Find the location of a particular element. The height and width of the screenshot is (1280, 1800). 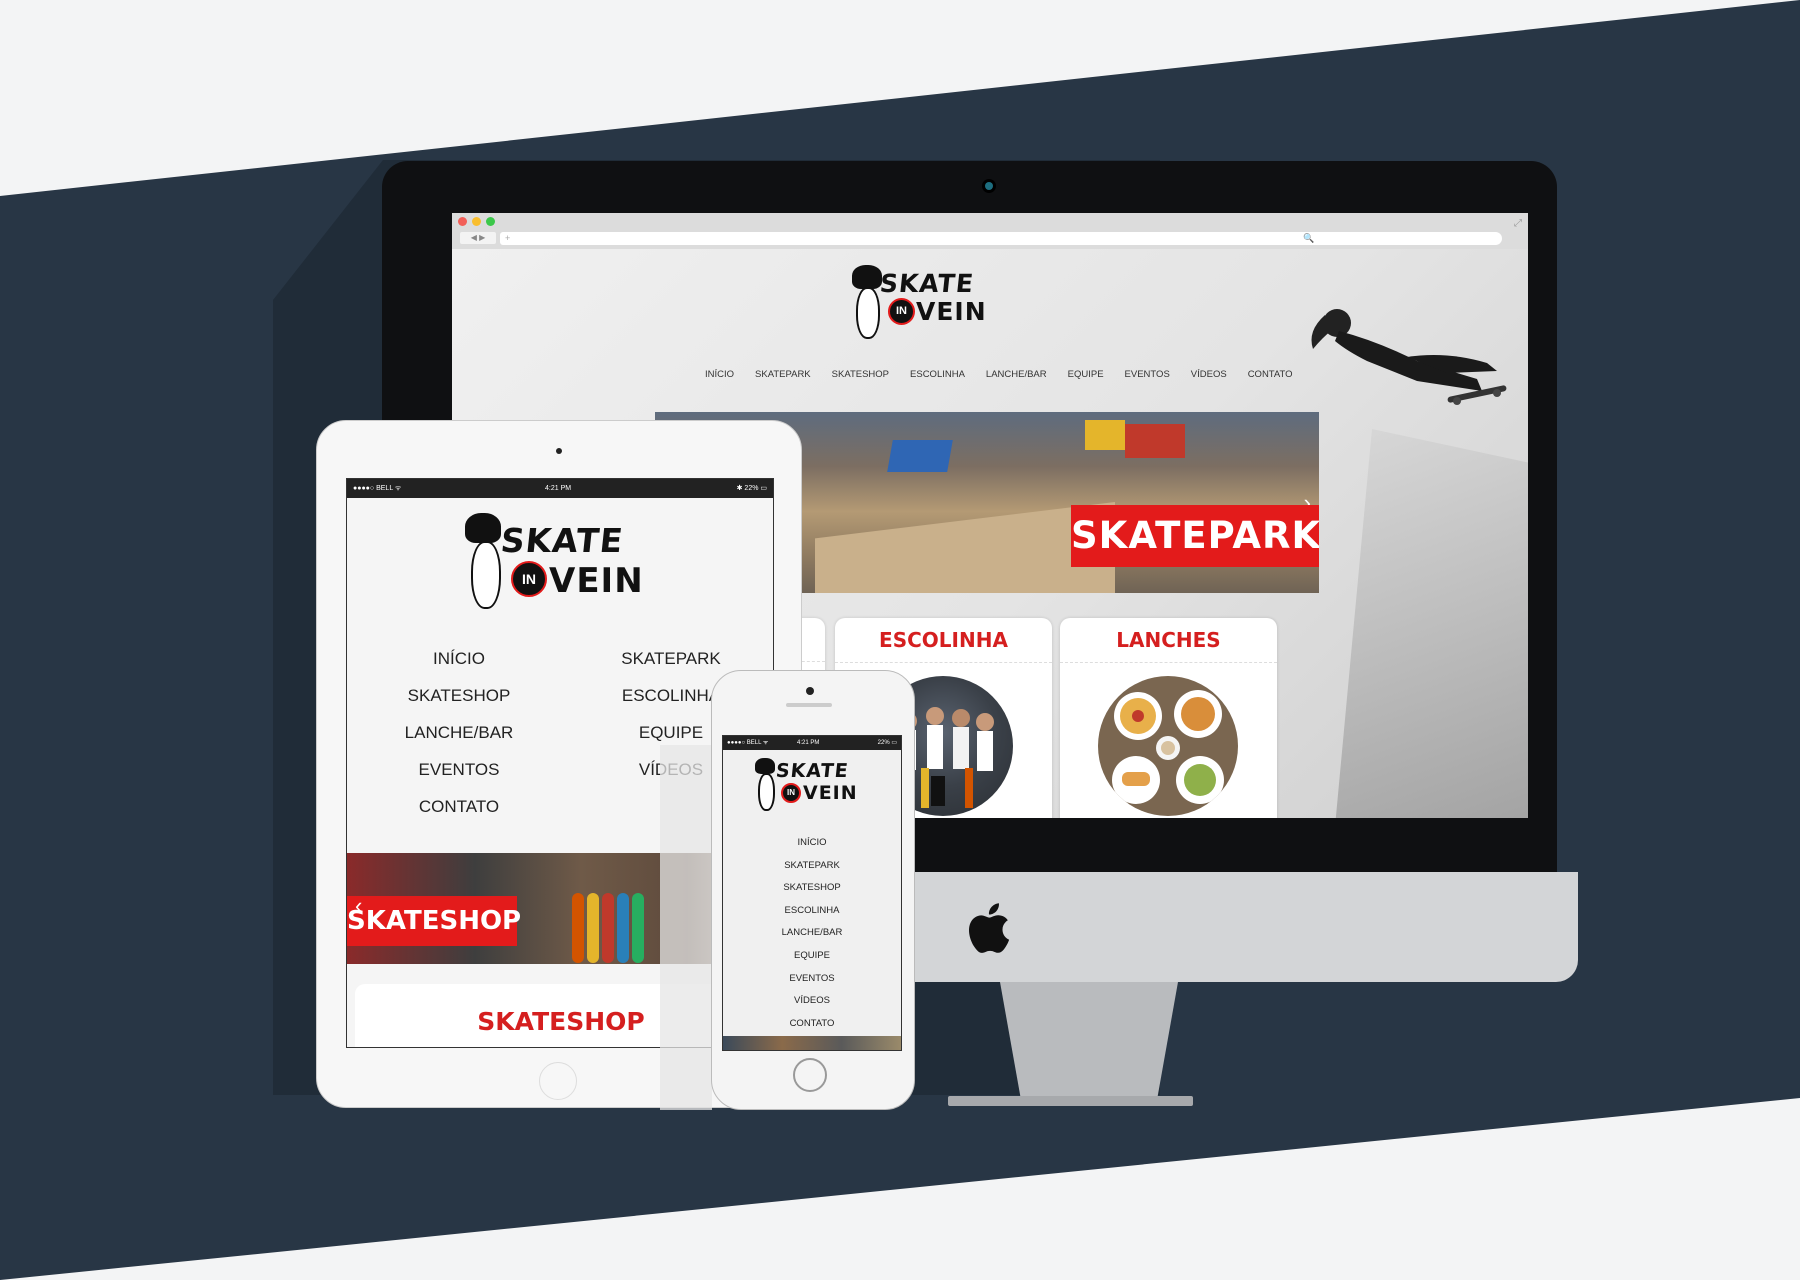

phone-speaker is located at coordinates (809, 705).